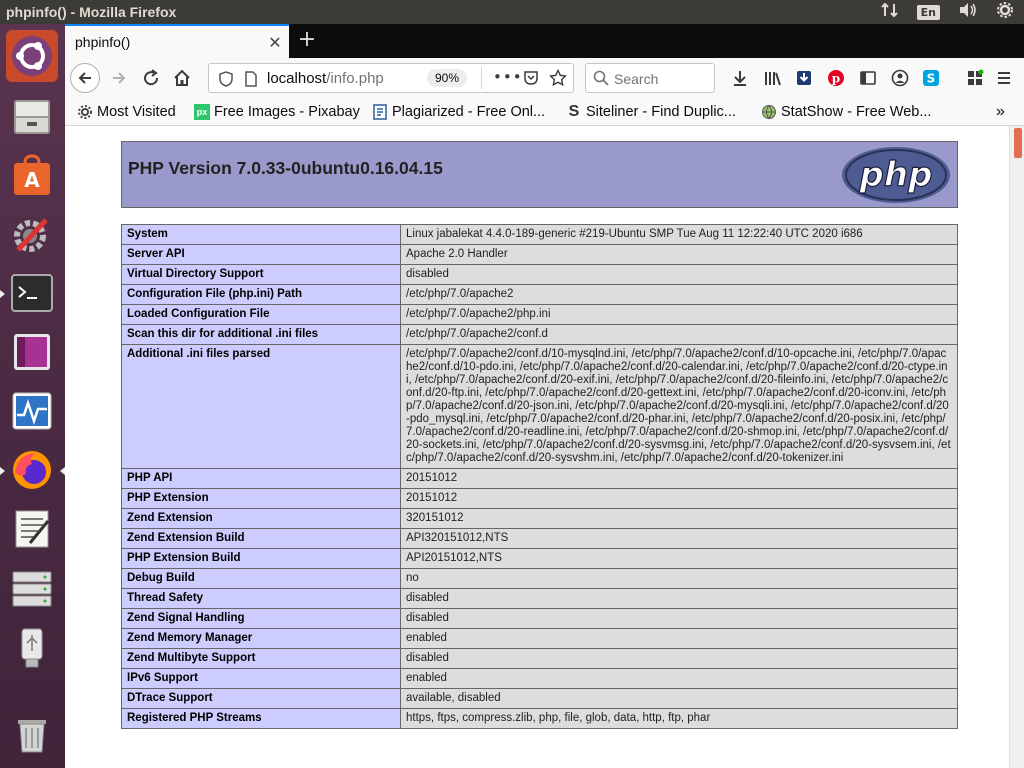 This screenshot has width=1024, height=768. I want to click on page-info-icon, so click(251, 81).